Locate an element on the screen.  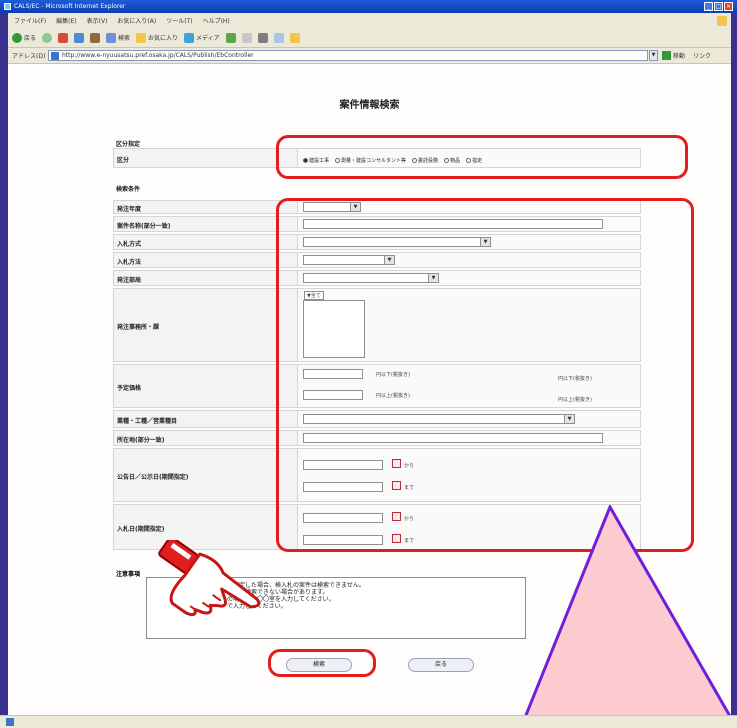
window-frame-left is located at coordinates (4, 363).